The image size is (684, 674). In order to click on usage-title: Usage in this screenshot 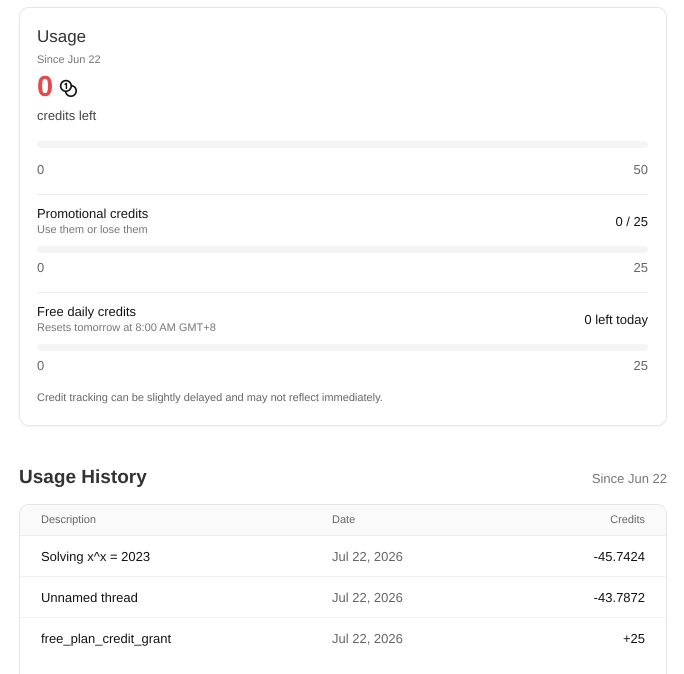, I will do `click(62, 37)`.